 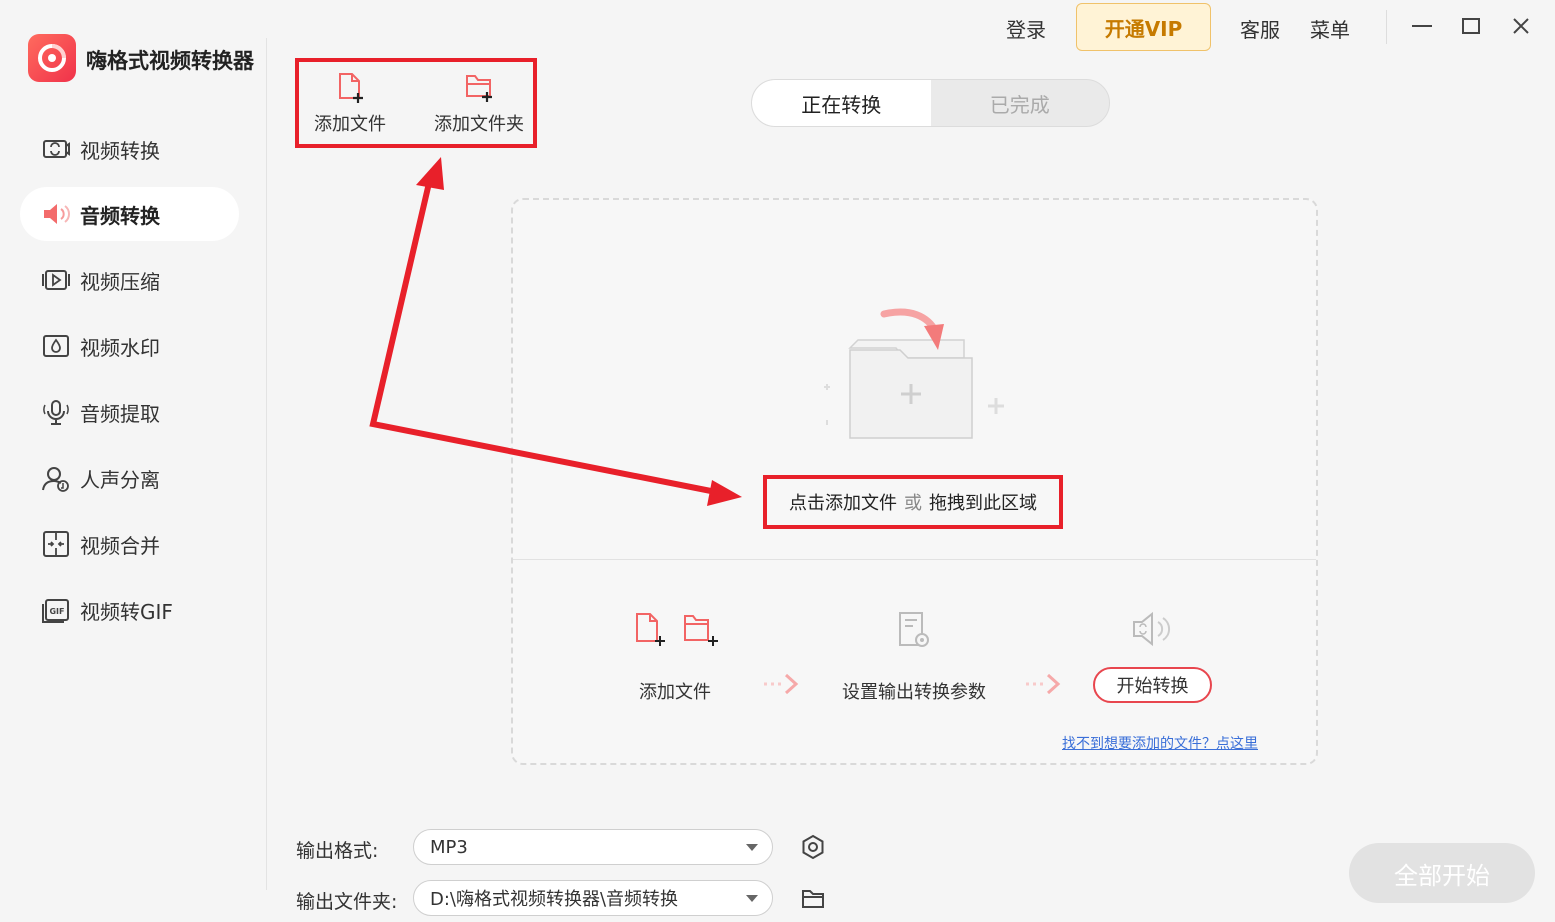 What do you see at coordinates (120, 347) in the screenshot?
I see `sidebar-item-label: 视频水印` at bounding box center [120, 347].